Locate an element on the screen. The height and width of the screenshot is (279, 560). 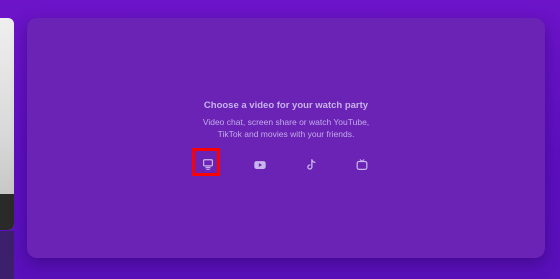
tiktok-button is located at coordinates (311, 165).